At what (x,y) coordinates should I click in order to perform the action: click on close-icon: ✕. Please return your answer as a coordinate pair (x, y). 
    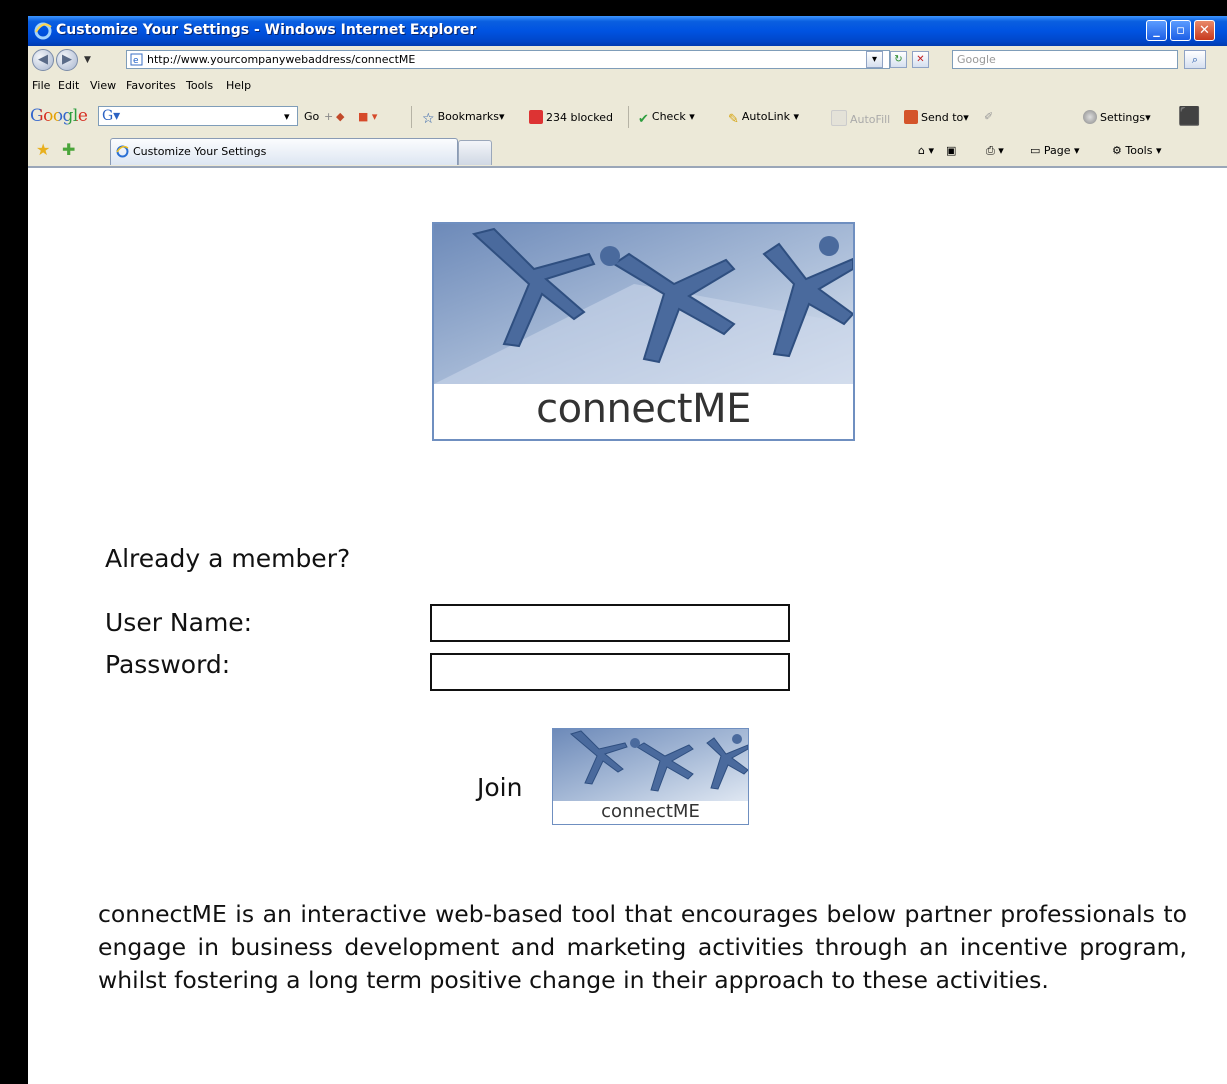
    Looking at the image, I should click on (1204, 30).